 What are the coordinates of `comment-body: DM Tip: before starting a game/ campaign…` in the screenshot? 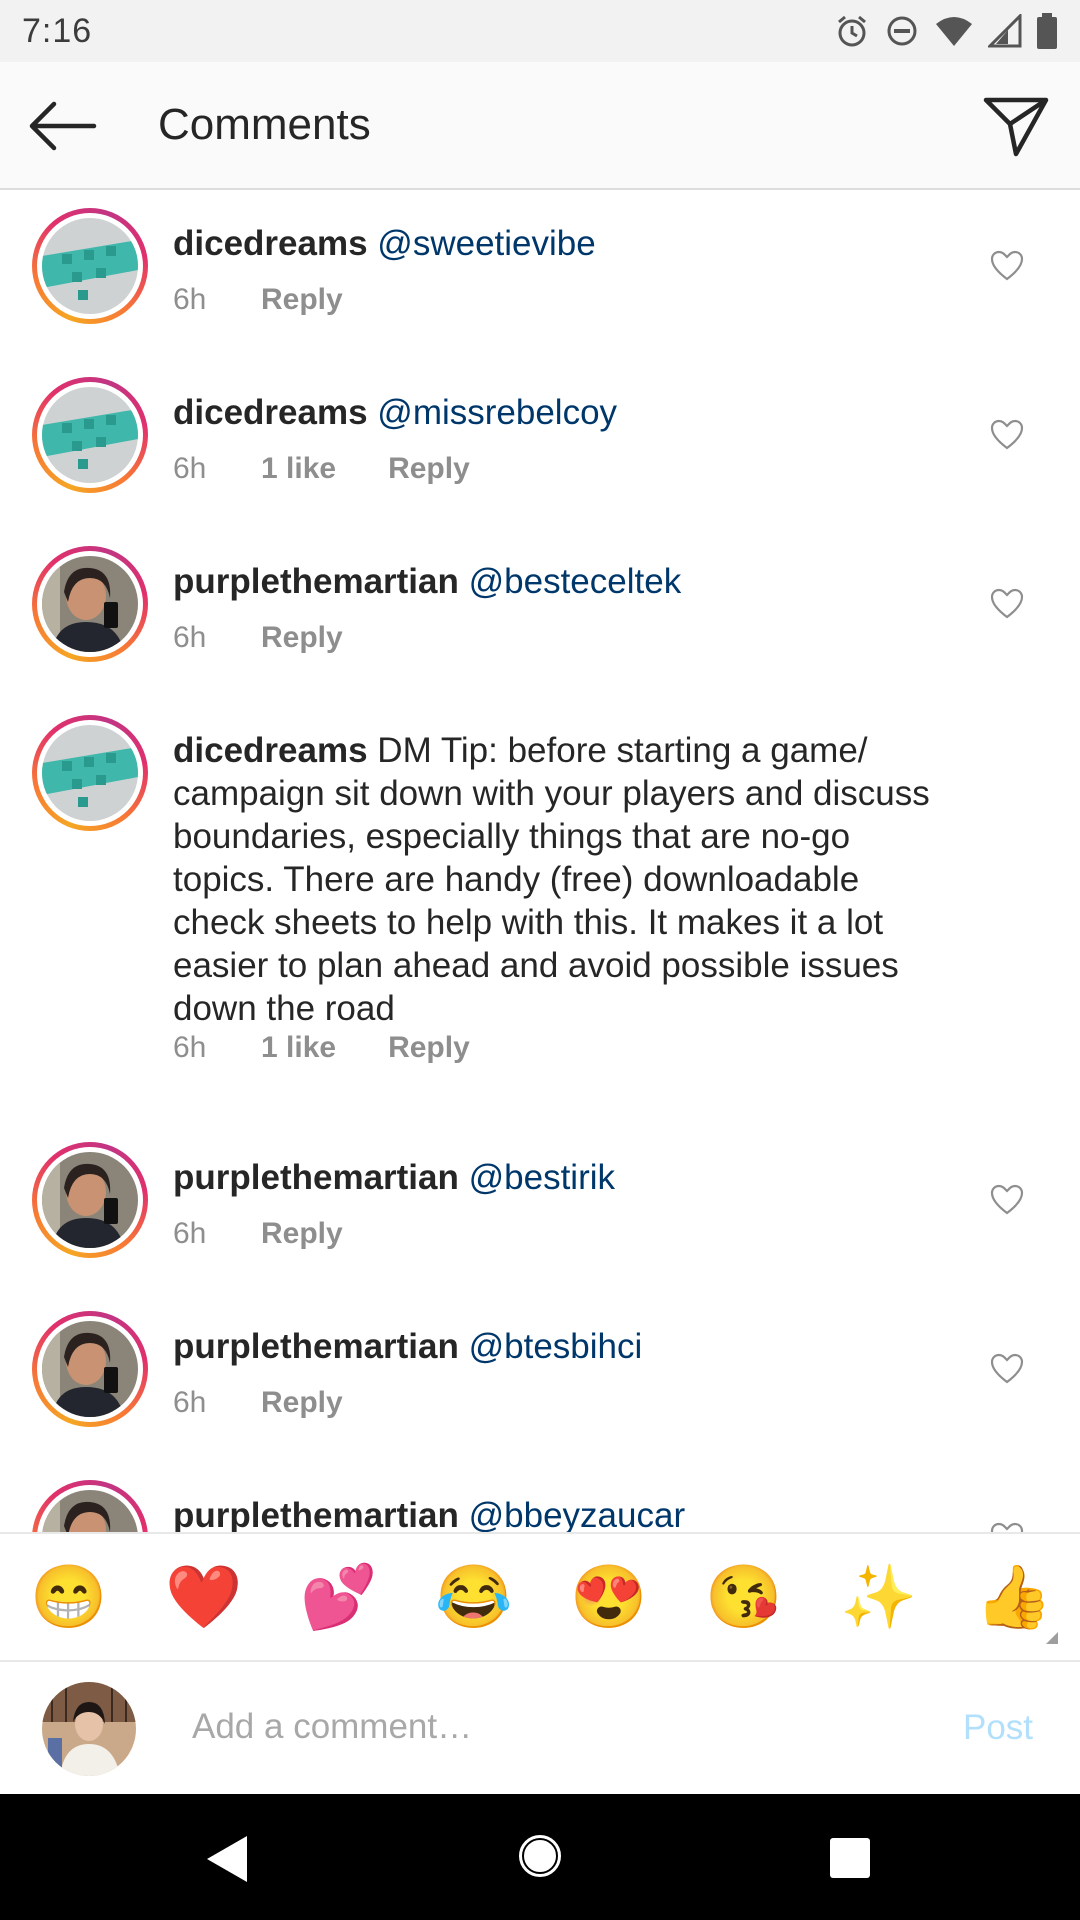 It's located at (551, 879).